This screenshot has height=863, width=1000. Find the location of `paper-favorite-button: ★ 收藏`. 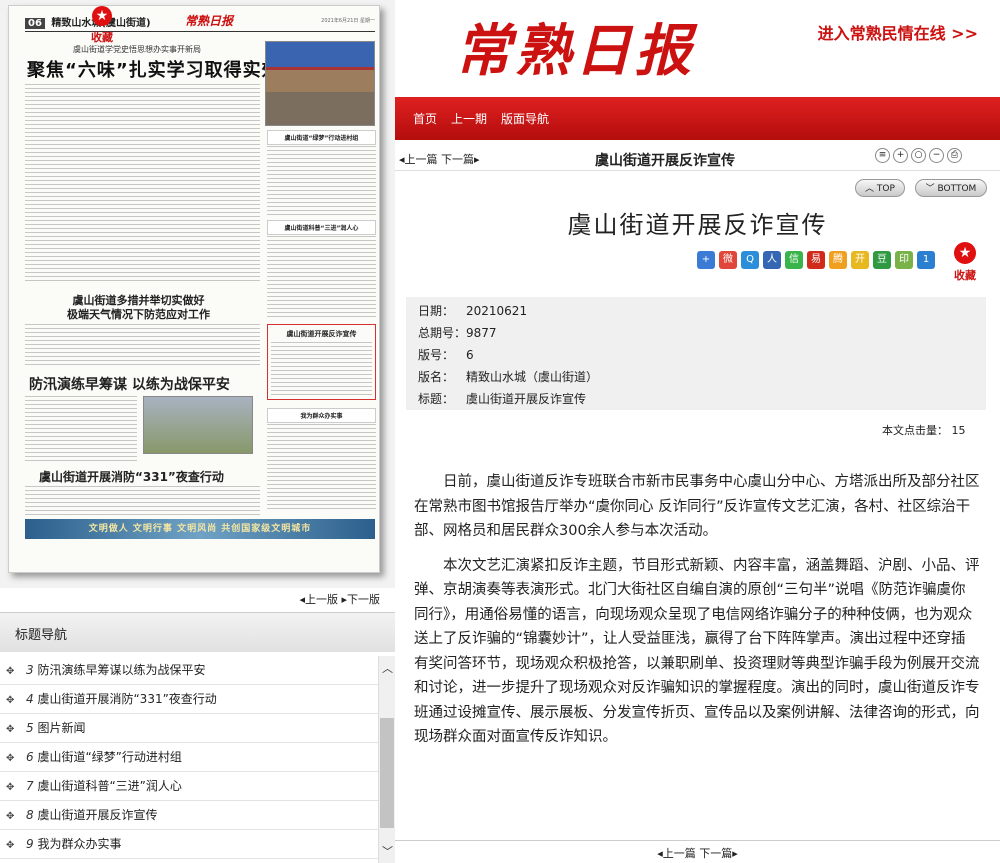

paper-favorite-button: ★ 收藏 is located at coordinates (102, 25).